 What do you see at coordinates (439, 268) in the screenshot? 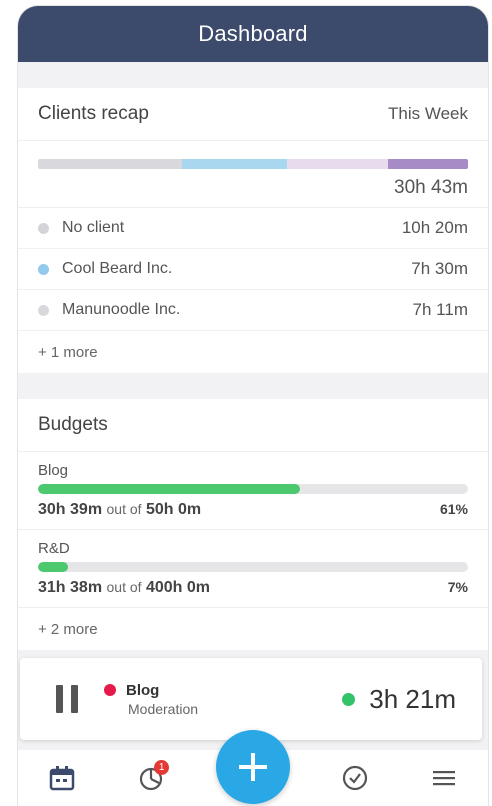
I see `client-time: 7h 30m` at bounding box center [439, 268].